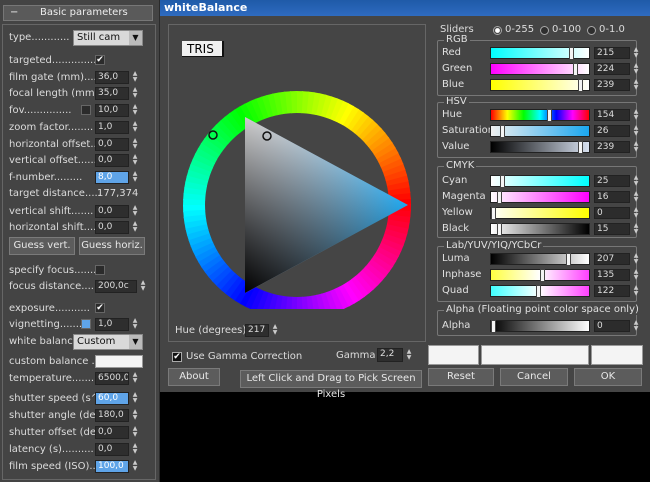 The width and height of the screenshot is (650, 482). What do you see at coordinates (612, 131) in the screenshot?
I see `saturation-value-field: 26` at bounding box center [612, 131].